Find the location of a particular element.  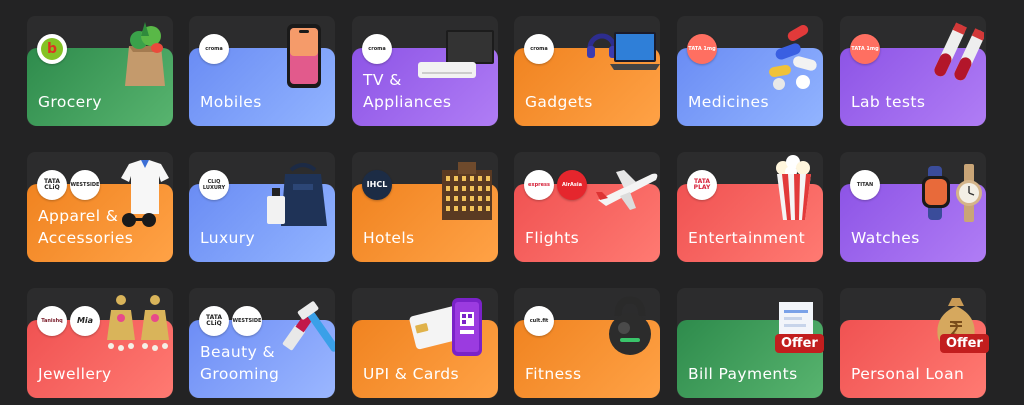

tile-lab-tests: TATA 1mg Lab tests is located at coordinates (913, 71).